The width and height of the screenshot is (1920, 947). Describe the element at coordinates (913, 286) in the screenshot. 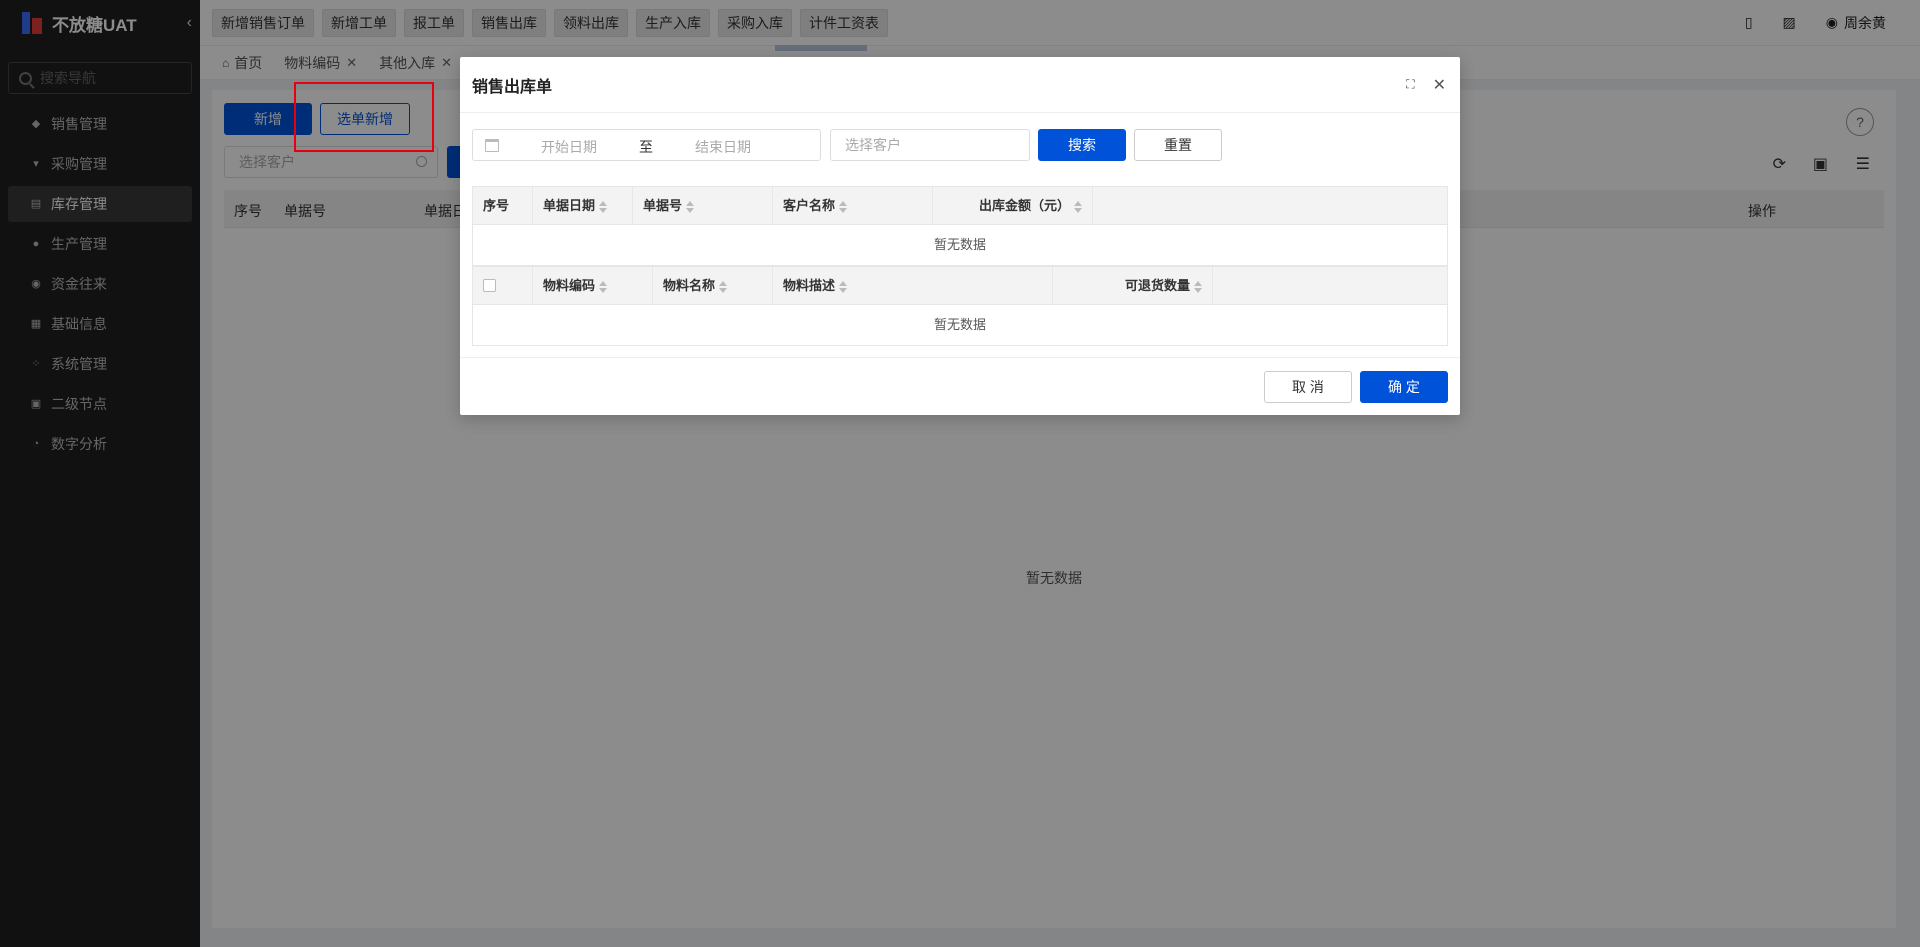

I see `column-header-sortable: 物料描述` at that location.